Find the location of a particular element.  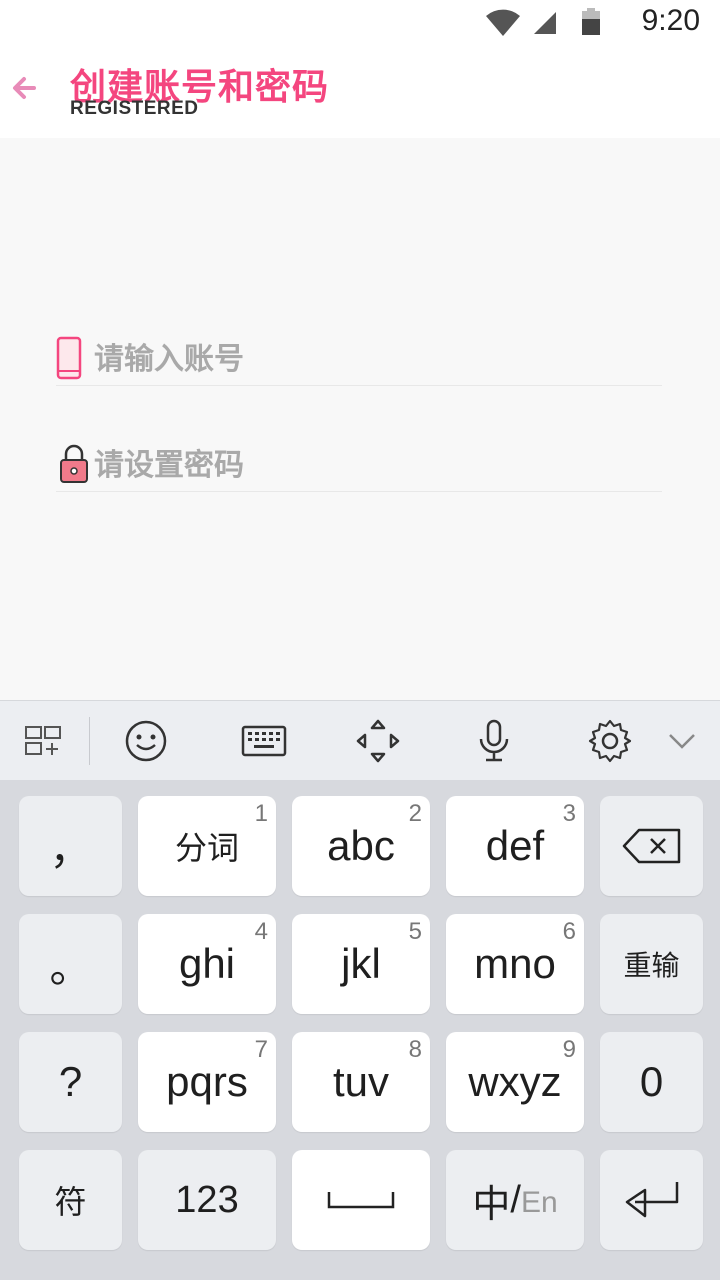

status-bar: 9:20 is located at coordinates (360, 23).